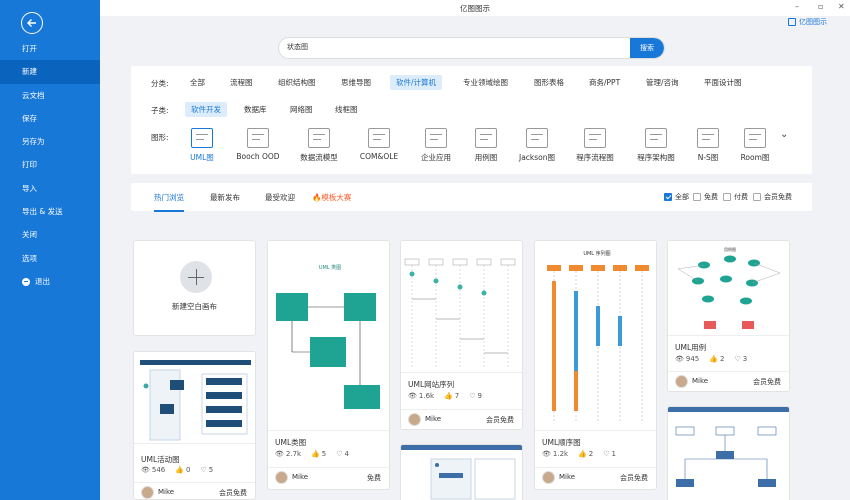  I want to click on new-blank-canvas-card: 新建空白画布, so click(194, 288).